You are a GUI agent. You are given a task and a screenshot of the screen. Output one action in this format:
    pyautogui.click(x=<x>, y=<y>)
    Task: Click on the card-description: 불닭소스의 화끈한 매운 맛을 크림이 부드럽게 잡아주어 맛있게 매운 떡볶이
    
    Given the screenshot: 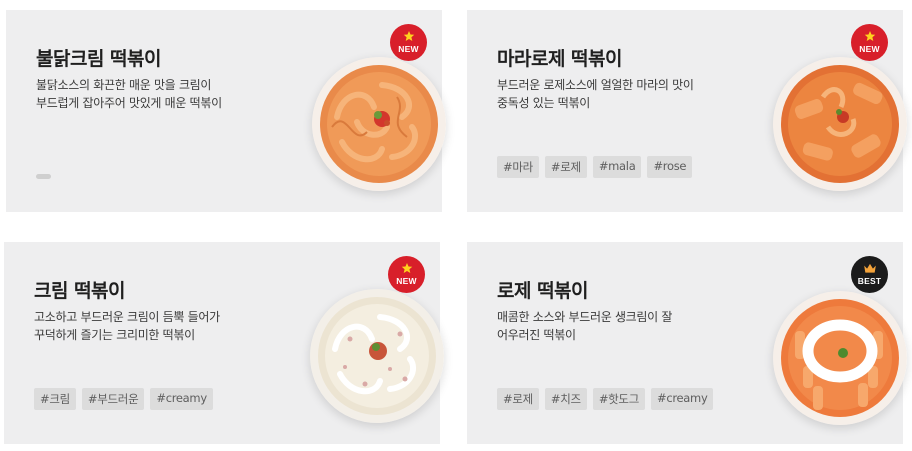 What is the action you would take?
    pyautogui.click(x=129, y=94)
    